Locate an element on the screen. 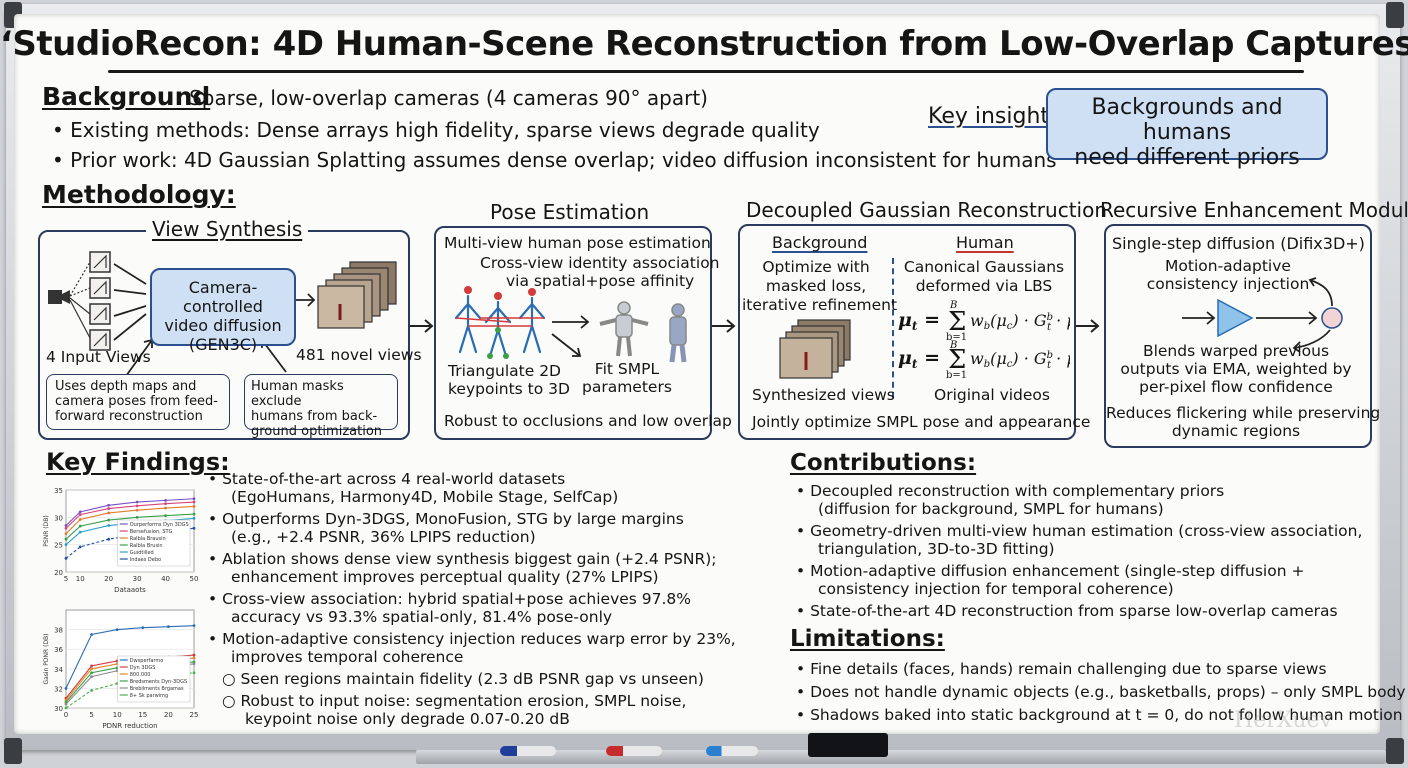  chart-y-tick-label: 36 is located at coordinates (58, 650).